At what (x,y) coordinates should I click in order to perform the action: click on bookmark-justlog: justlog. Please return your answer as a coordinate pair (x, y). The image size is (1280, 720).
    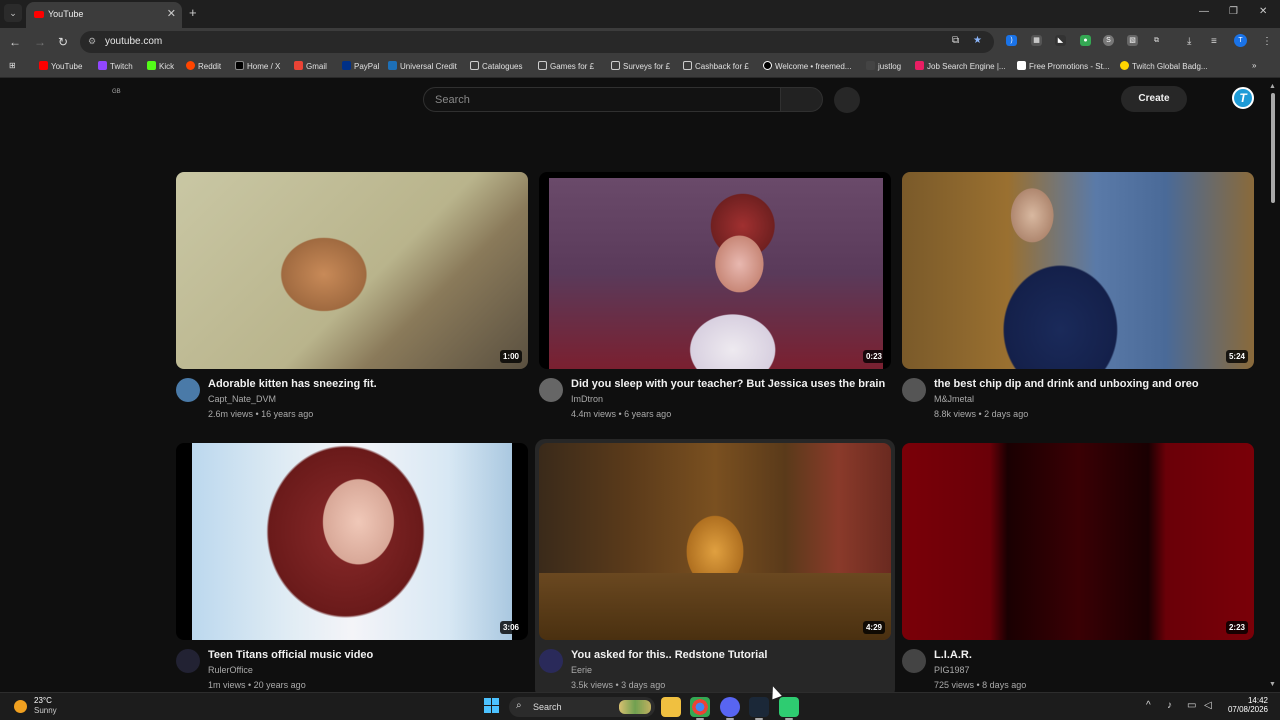
    Looking at the image, I should click on (883, 66).